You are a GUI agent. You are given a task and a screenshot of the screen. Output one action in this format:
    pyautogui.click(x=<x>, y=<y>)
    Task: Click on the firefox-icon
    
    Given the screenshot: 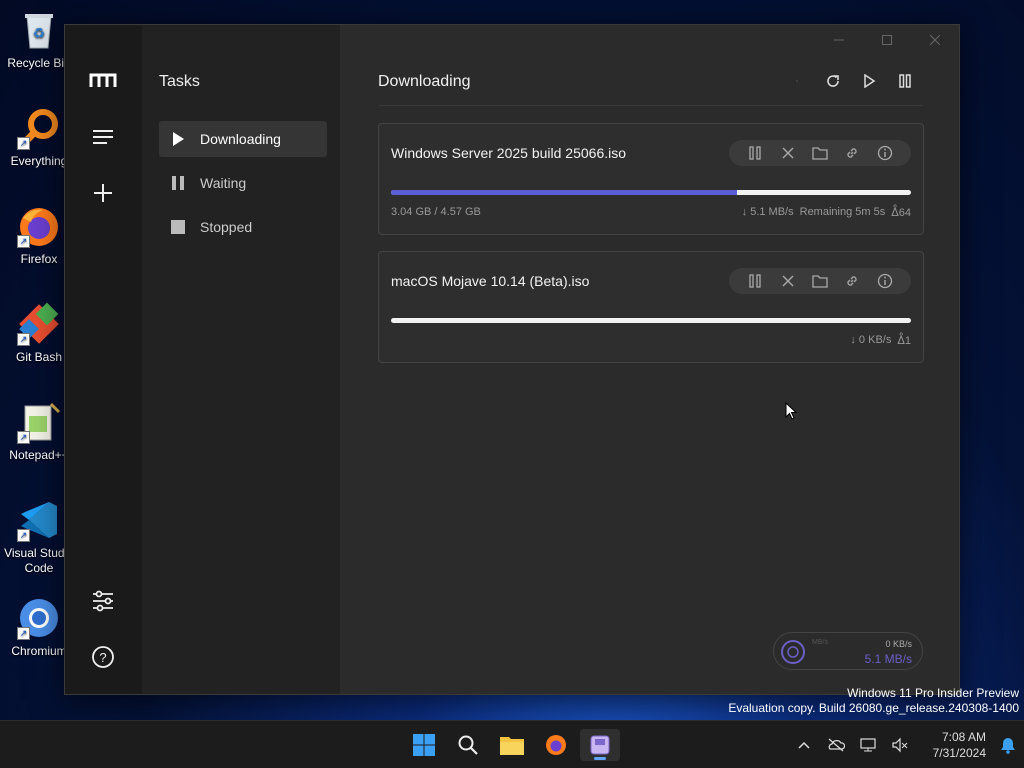 What is the action you would take?
    pyautogui.click(x=556, y=745)
    